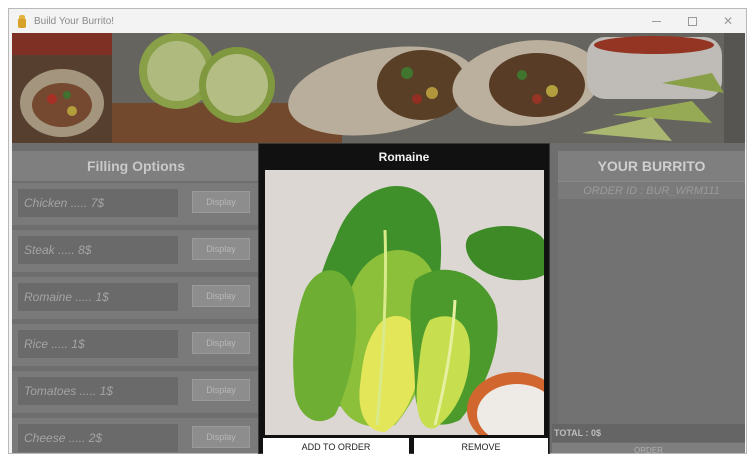 The width and height of the screenshot is (747, 454). What do you see at coordinates (98, 438) in the screenshot?
I see `filling-label: Cheese ..... 2$` at bounding box center [98, 438].